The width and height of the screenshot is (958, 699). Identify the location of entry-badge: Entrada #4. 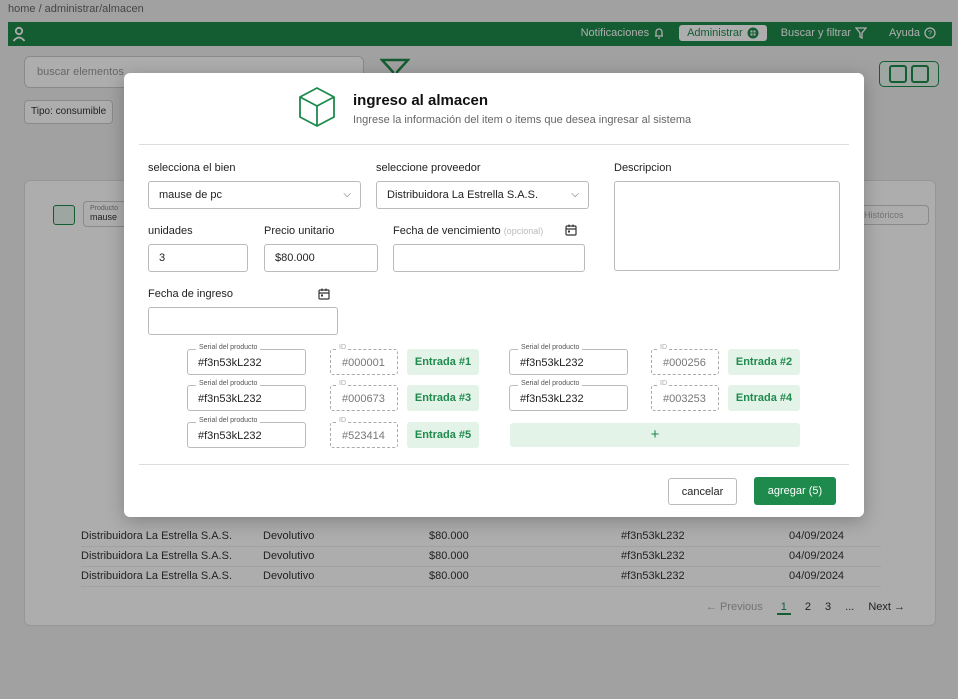
(764, 398).